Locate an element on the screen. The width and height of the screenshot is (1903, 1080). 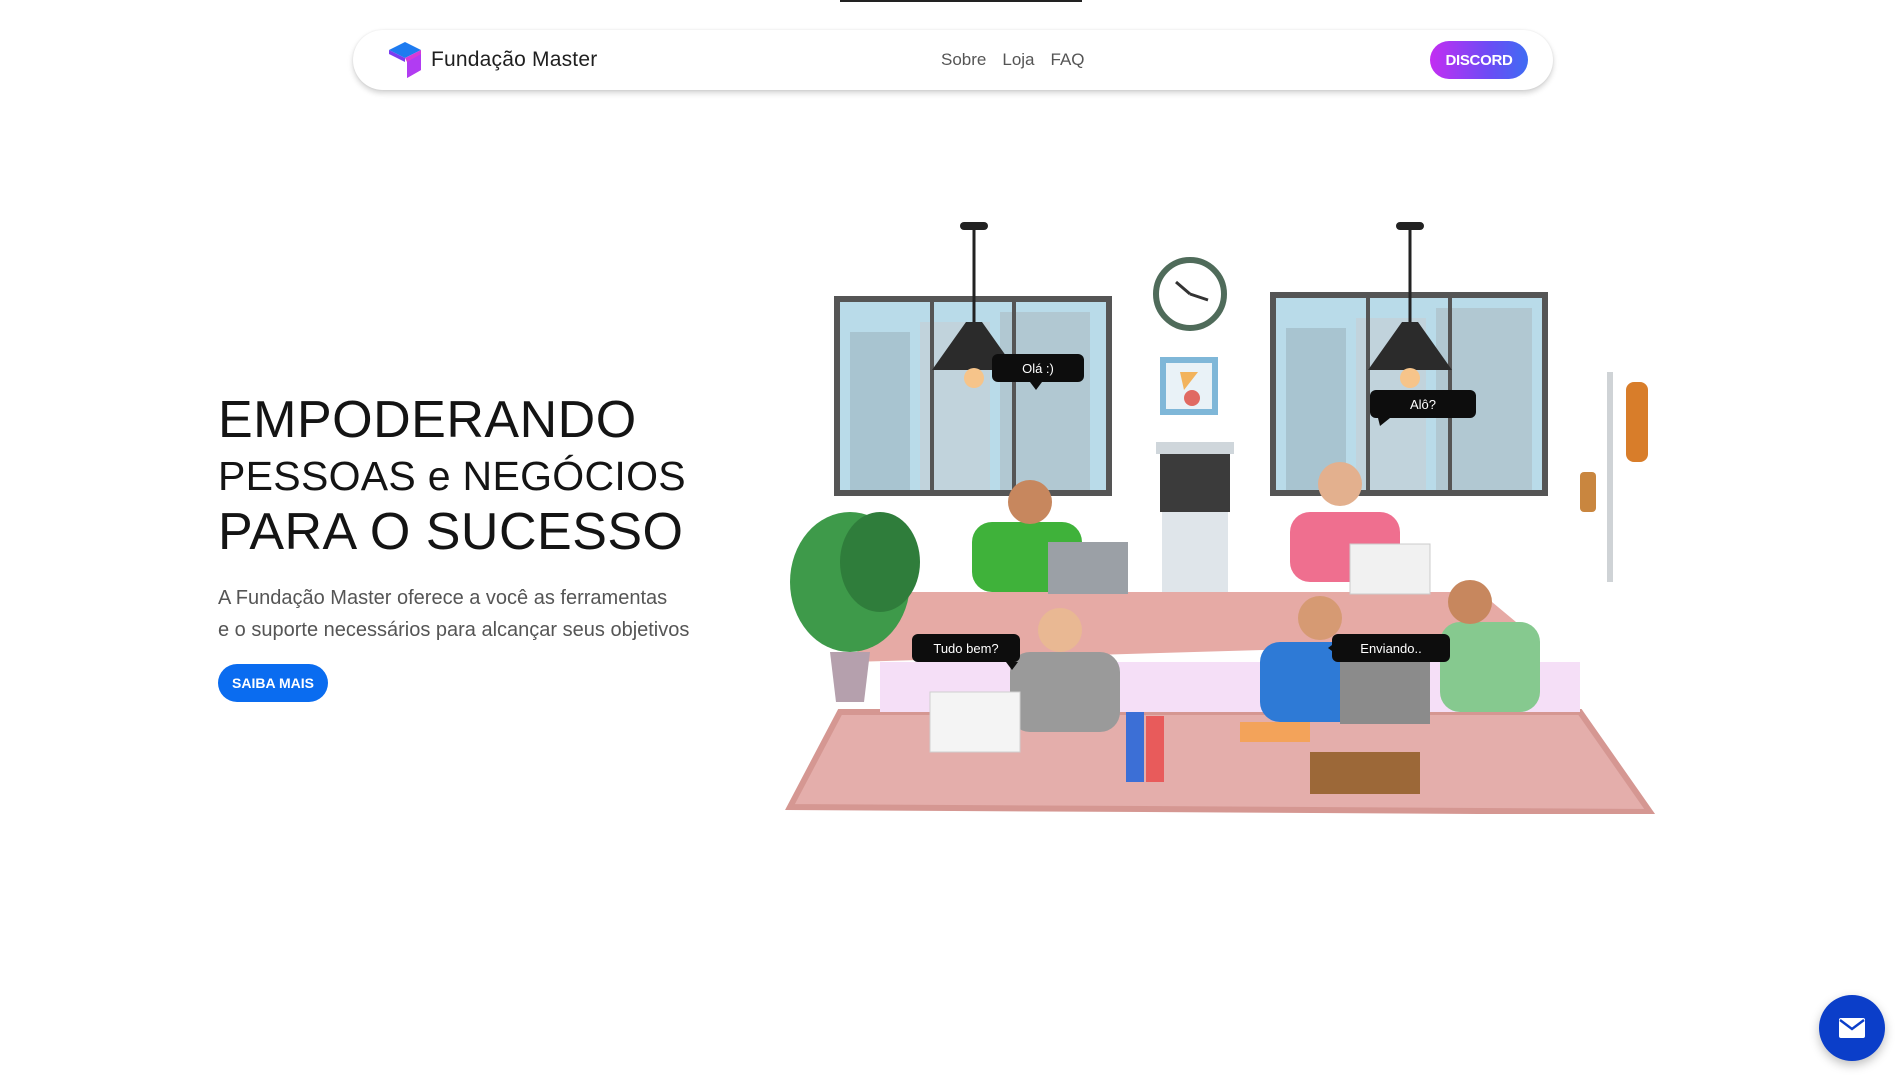
speech-bubble-enviando: Enviando.. is located at coordinates (1389, 648).